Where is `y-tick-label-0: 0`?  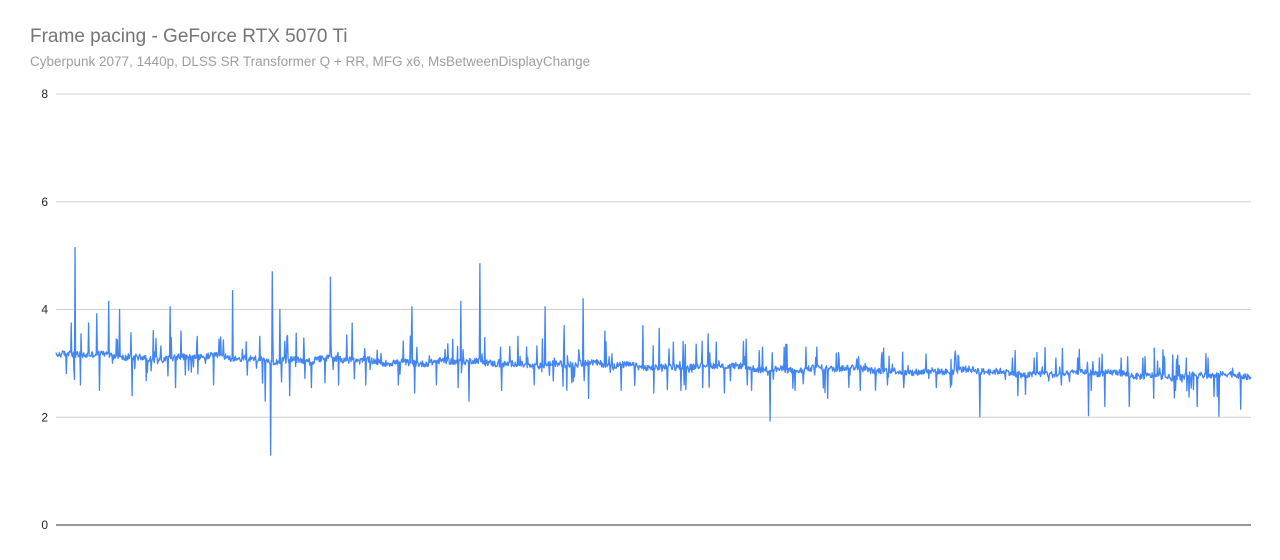
y-tick-label-0: 0 is located at coordinates (44, 525).